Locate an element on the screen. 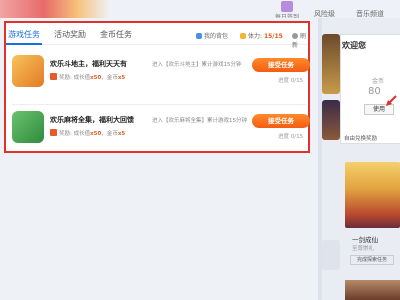 Image resolution: width=400 pixels, height=300 pixels. lightning-icon is located at coordinates (243, 36).